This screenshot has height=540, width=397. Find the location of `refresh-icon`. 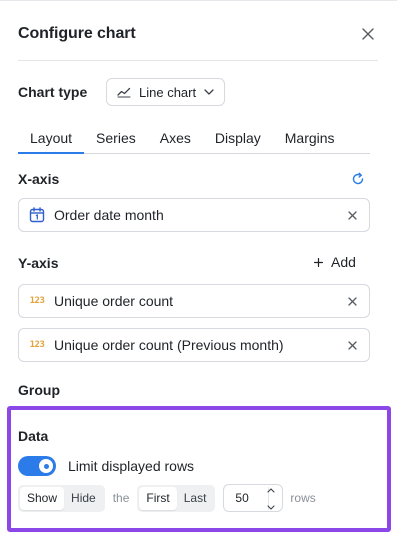

refresh-icon is located at coordinates (358, 178).